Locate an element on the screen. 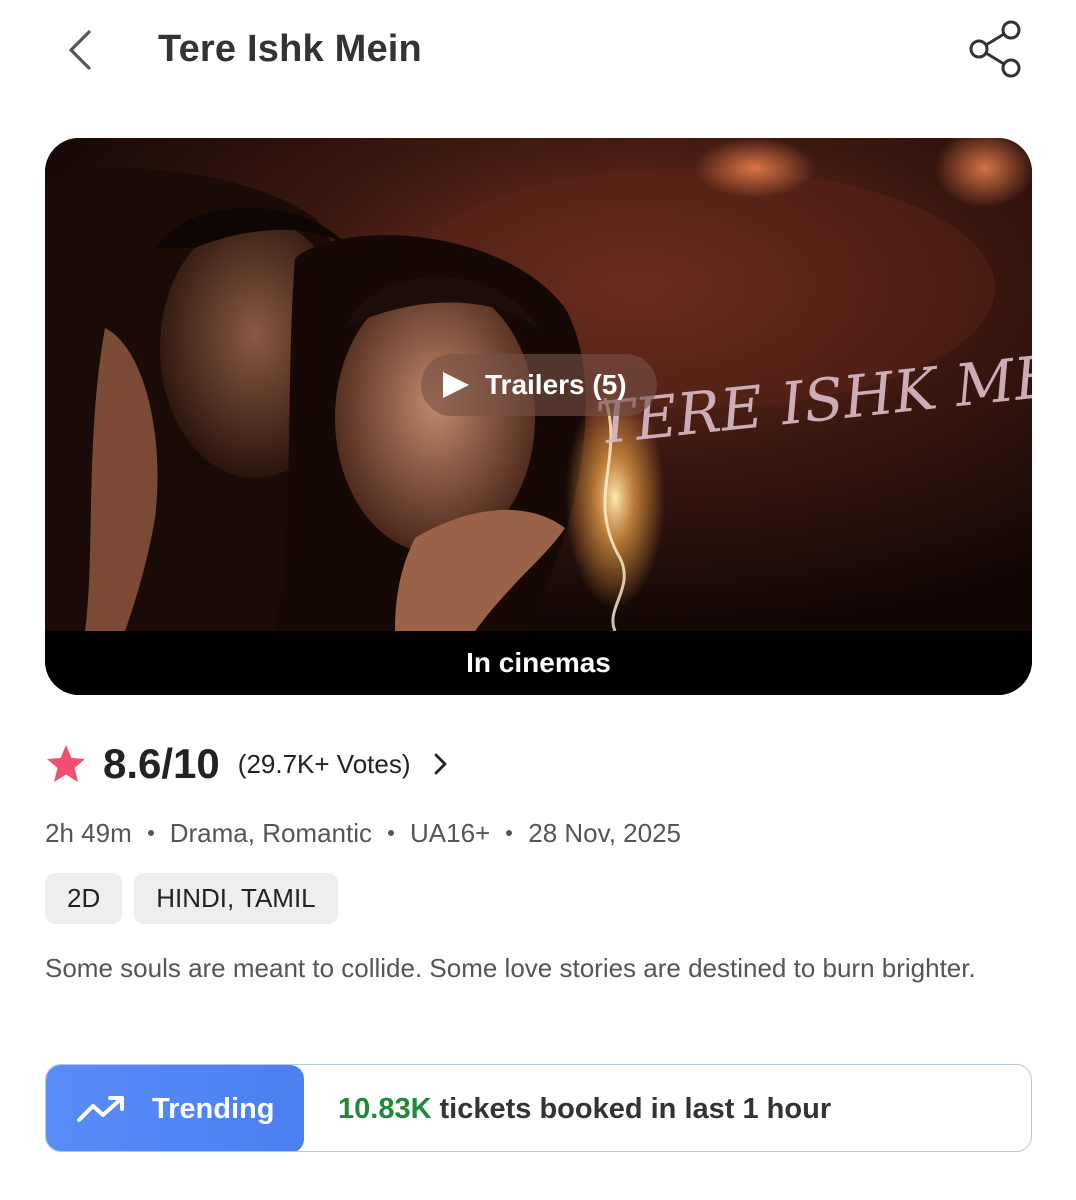 This screenshot has width=1076, height=1200. page-title: Tere Ishk Mein is located at coordinates (290, 49).